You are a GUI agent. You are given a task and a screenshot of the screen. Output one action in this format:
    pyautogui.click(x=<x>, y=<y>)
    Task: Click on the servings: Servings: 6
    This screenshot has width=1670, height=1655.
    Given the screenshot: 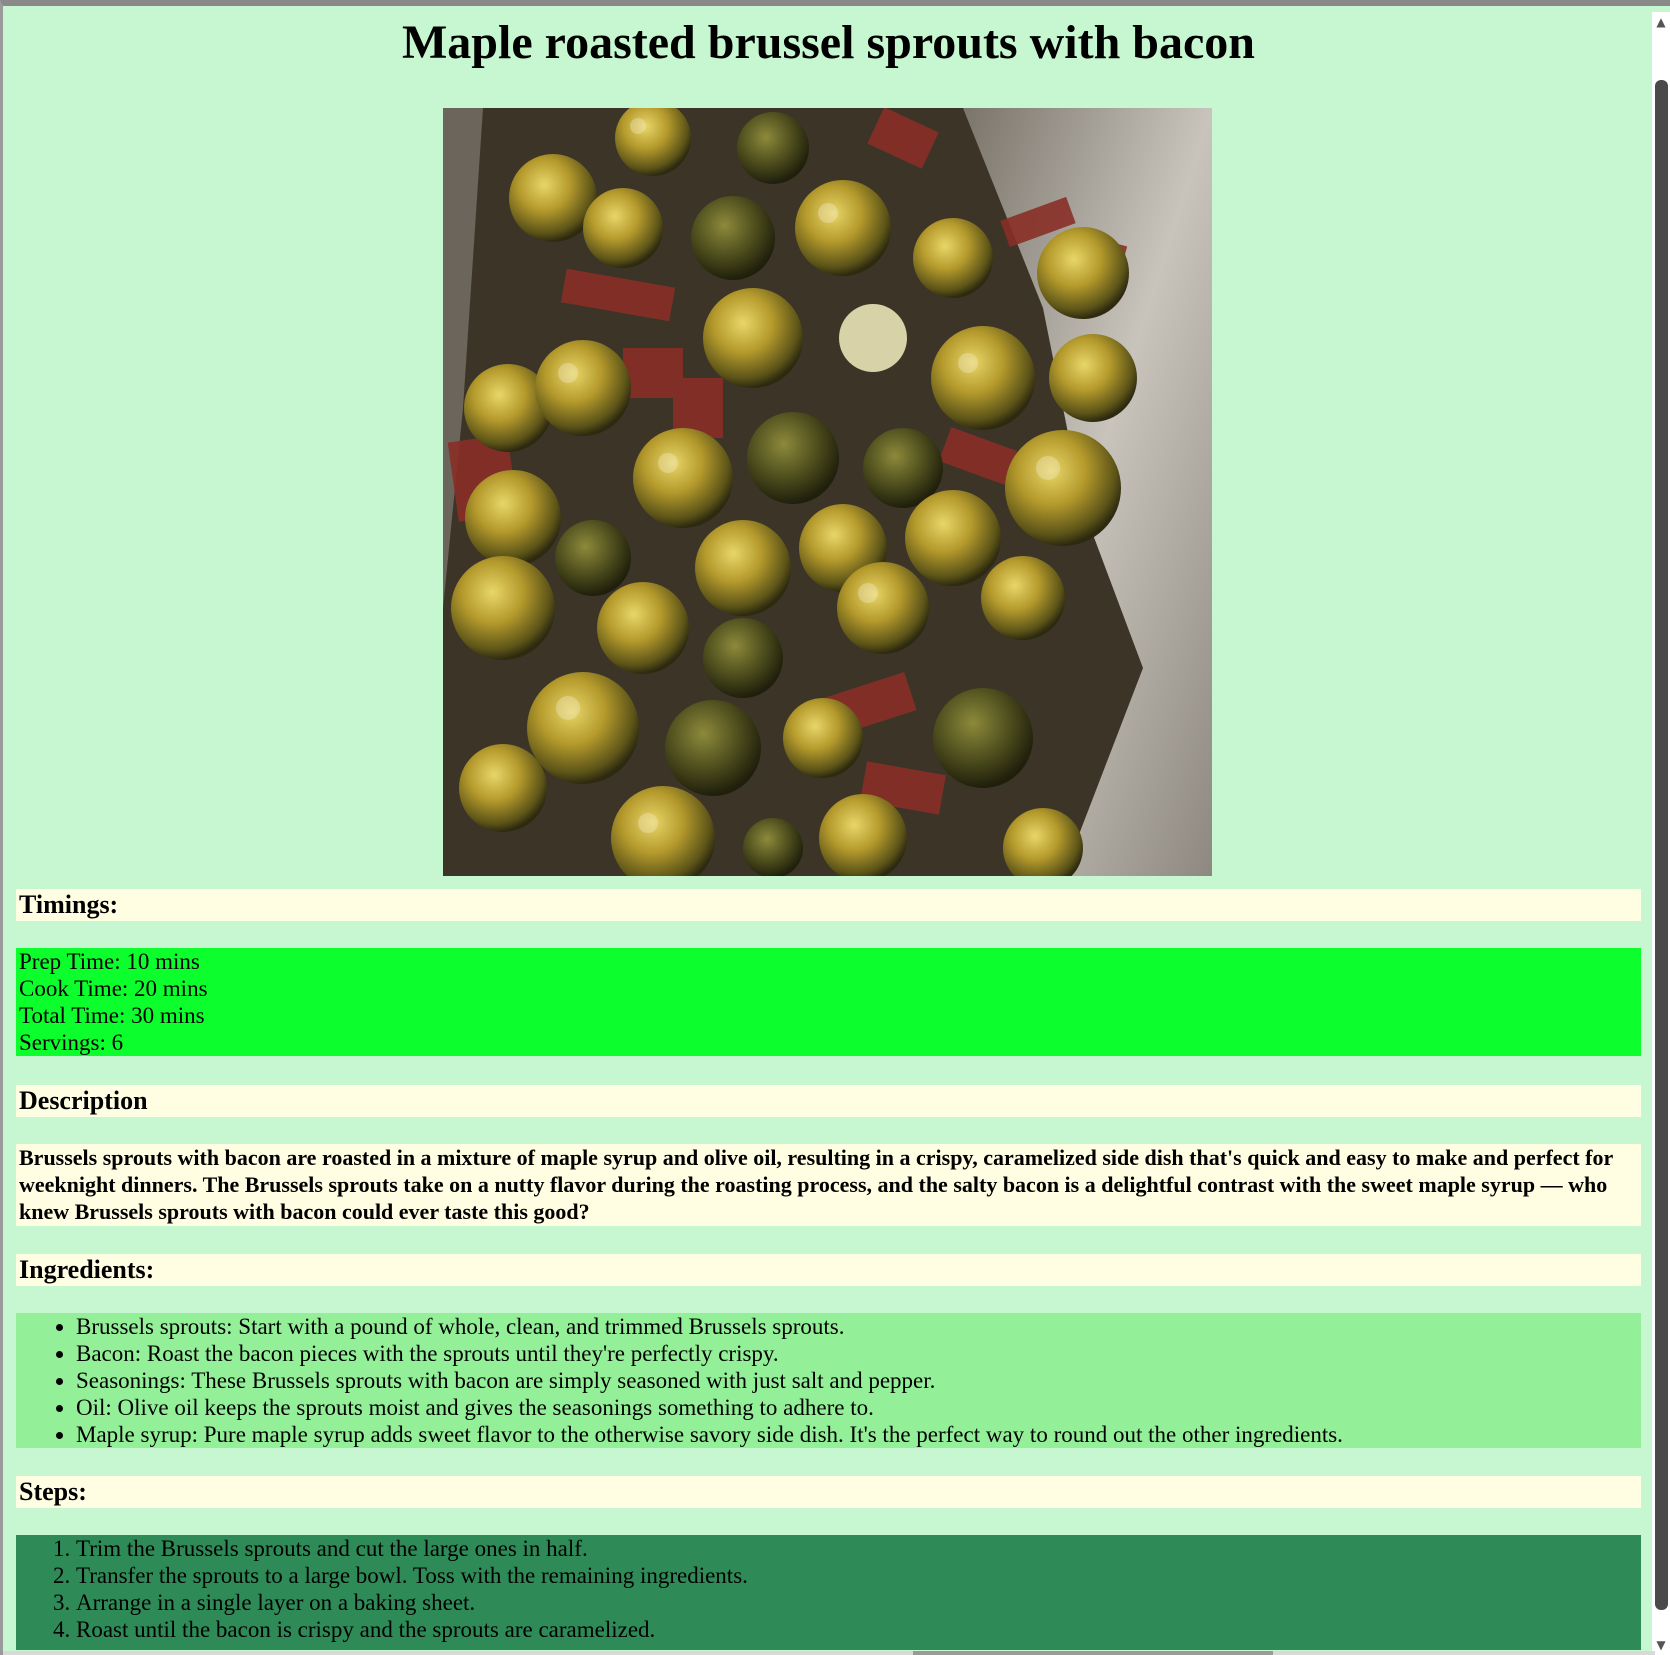 What is the action you would take?
    pyautogui.click(x=71, y=1042)
    